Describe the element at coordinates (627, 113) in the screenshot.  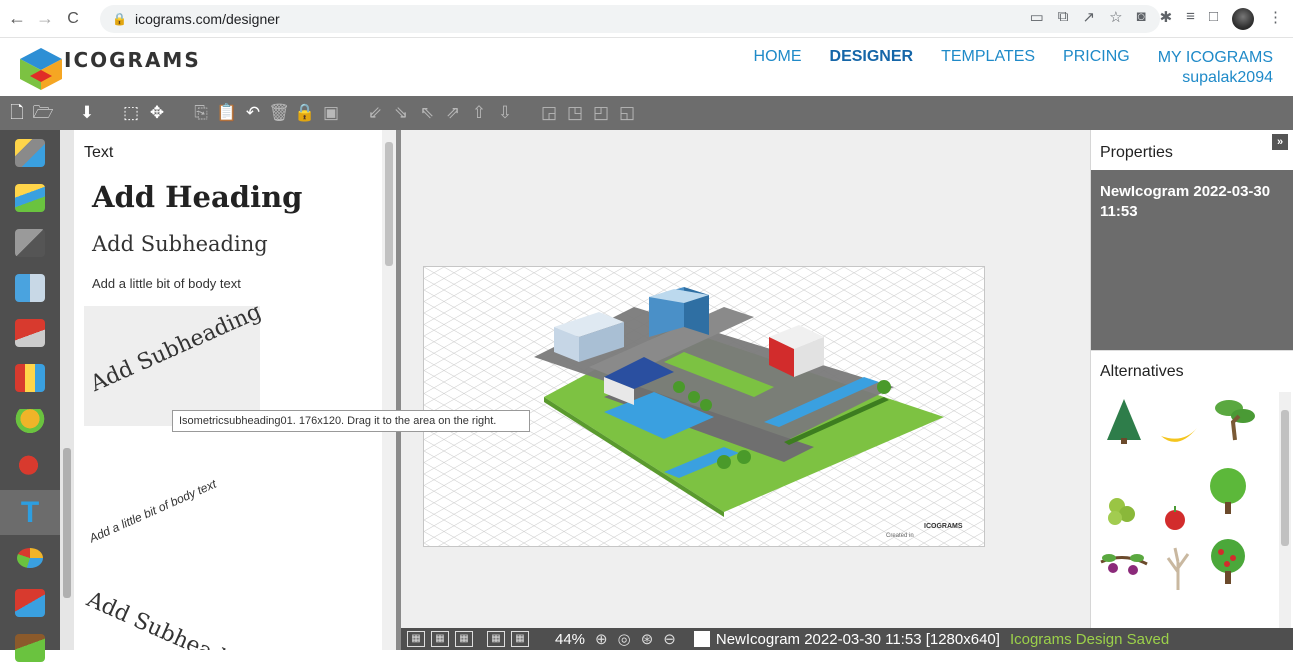
I see `send-back-icon: ◱` at that location.